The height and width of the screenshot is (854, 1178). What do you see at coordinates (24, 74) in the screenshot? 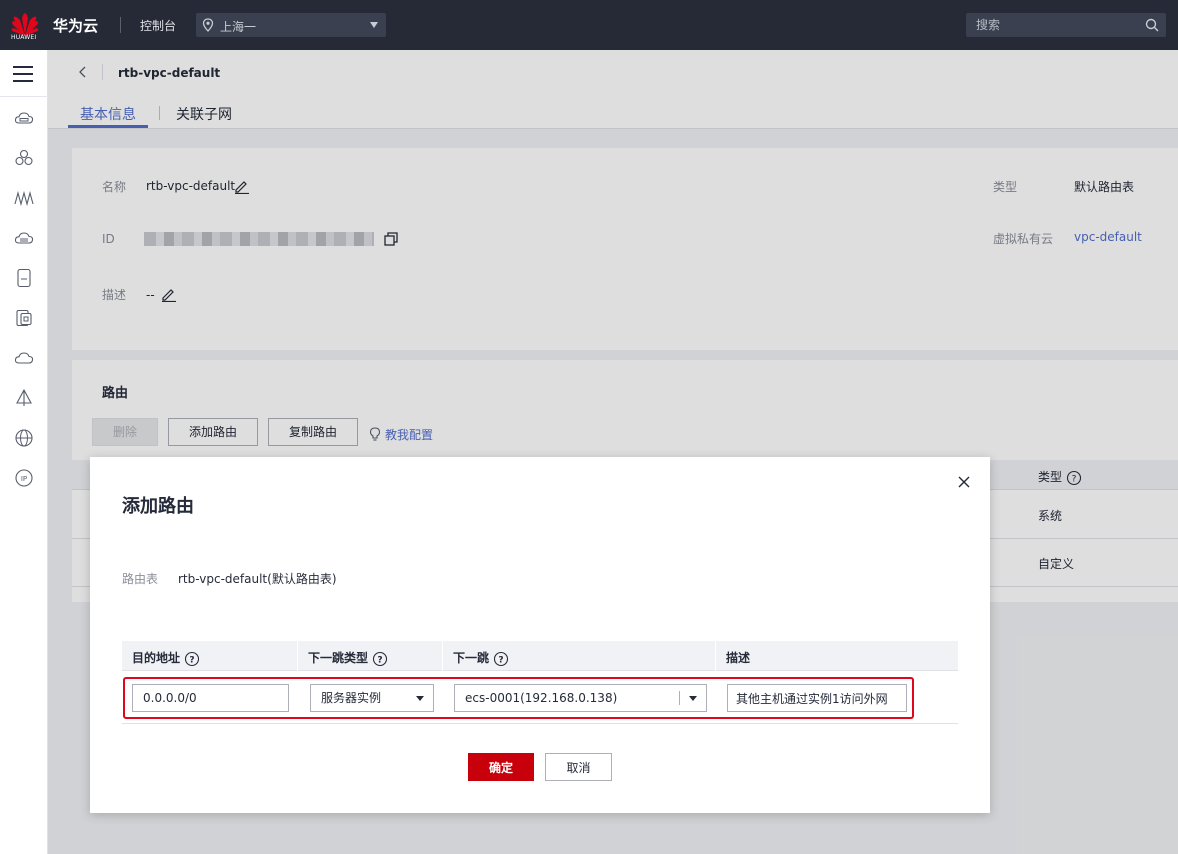
I see `menu-icon` at bounding box center [24, 74].